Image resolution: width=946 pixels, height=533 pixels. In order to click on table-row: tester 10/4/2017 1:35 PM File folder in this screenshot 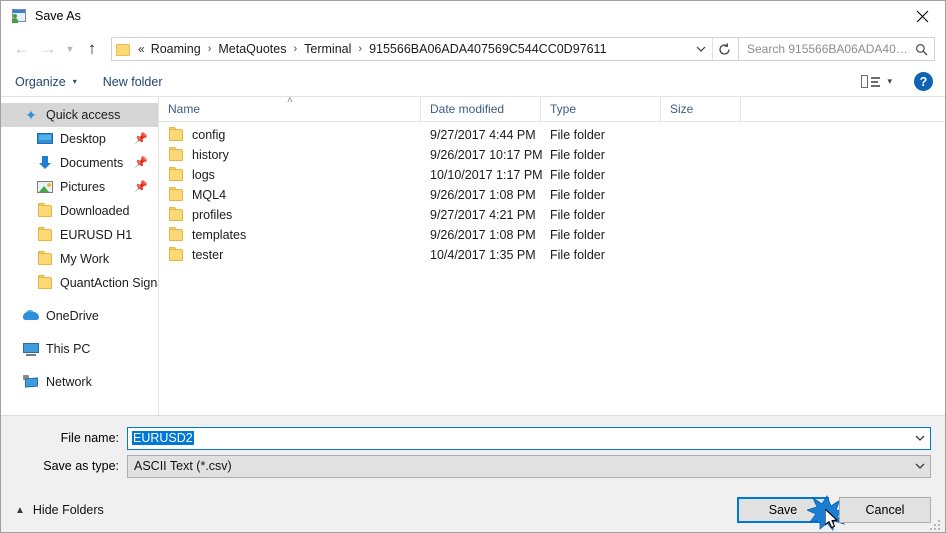, I will do `click(552, 255)`.